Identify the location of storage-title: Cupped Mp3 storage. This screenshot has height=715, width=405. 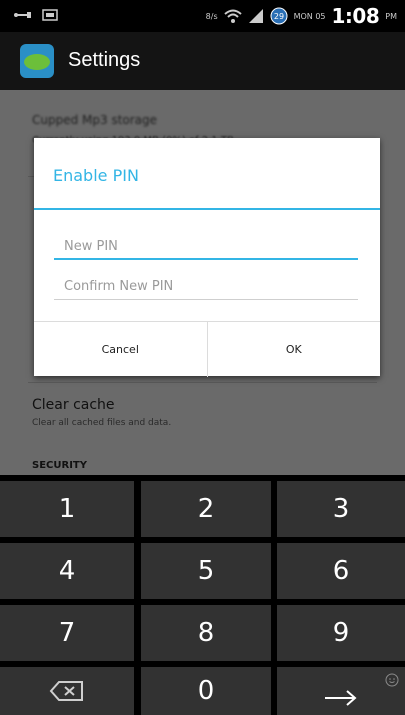
(95, 120).